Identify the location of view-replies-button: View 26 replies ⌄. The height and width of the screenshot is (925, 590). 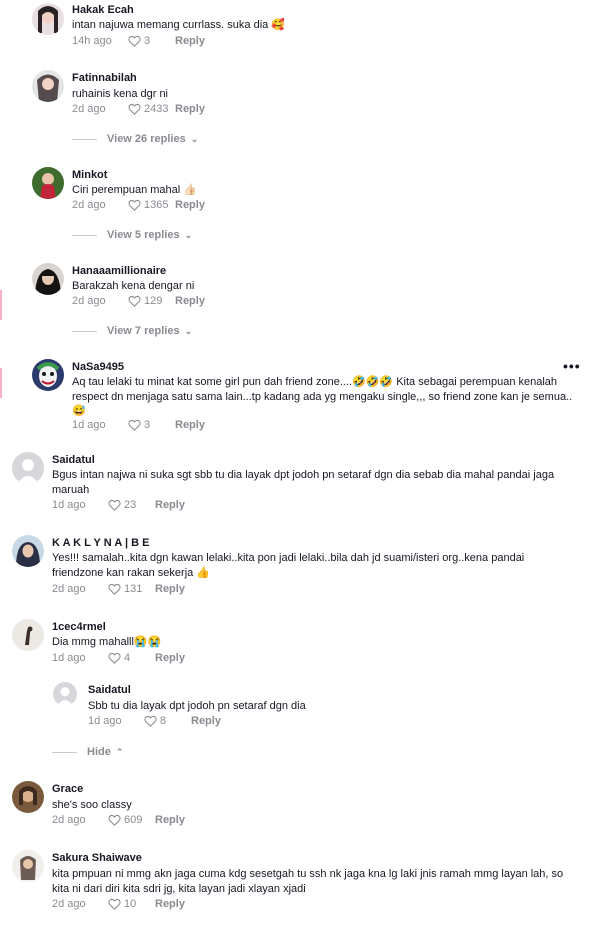
(135, 139).